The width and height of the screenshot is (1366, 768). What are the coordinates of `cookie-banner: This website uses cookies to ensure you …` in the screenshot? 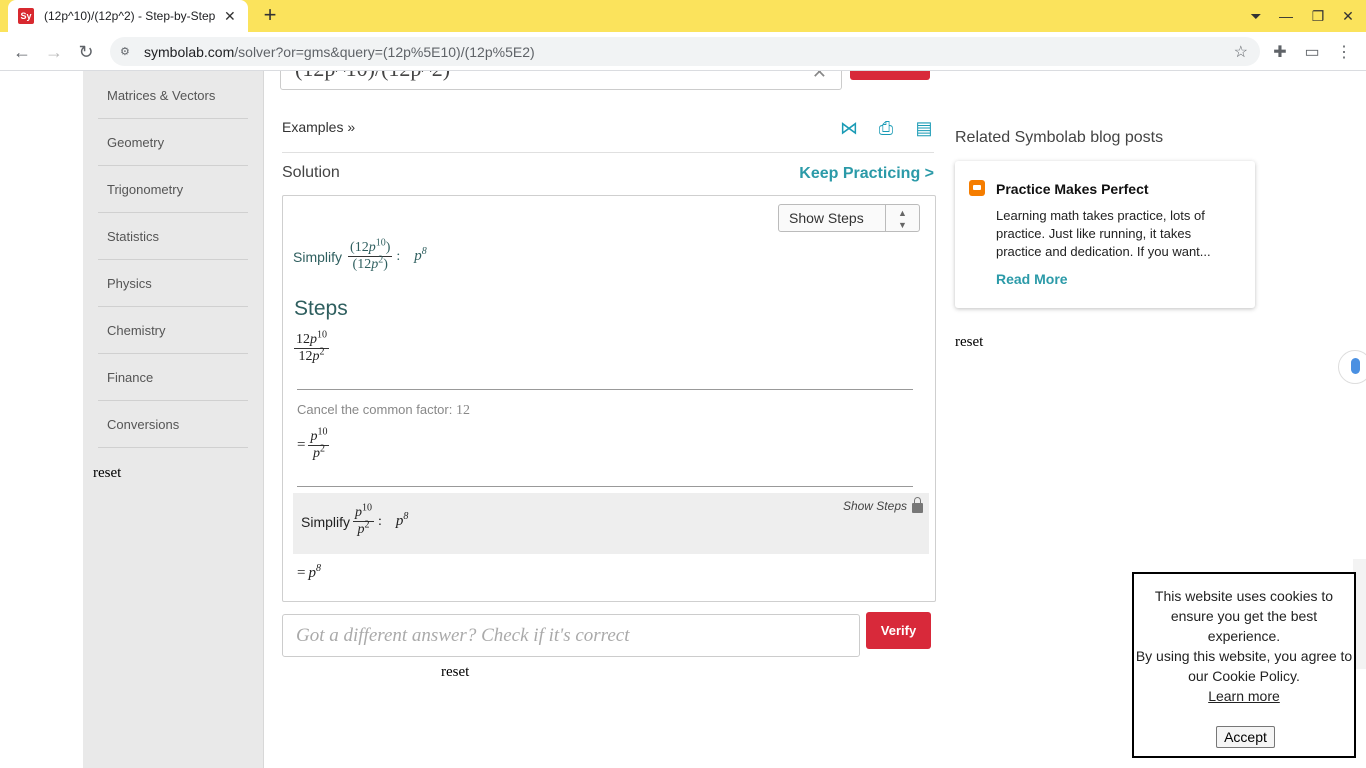 It's located at (1244, 665).